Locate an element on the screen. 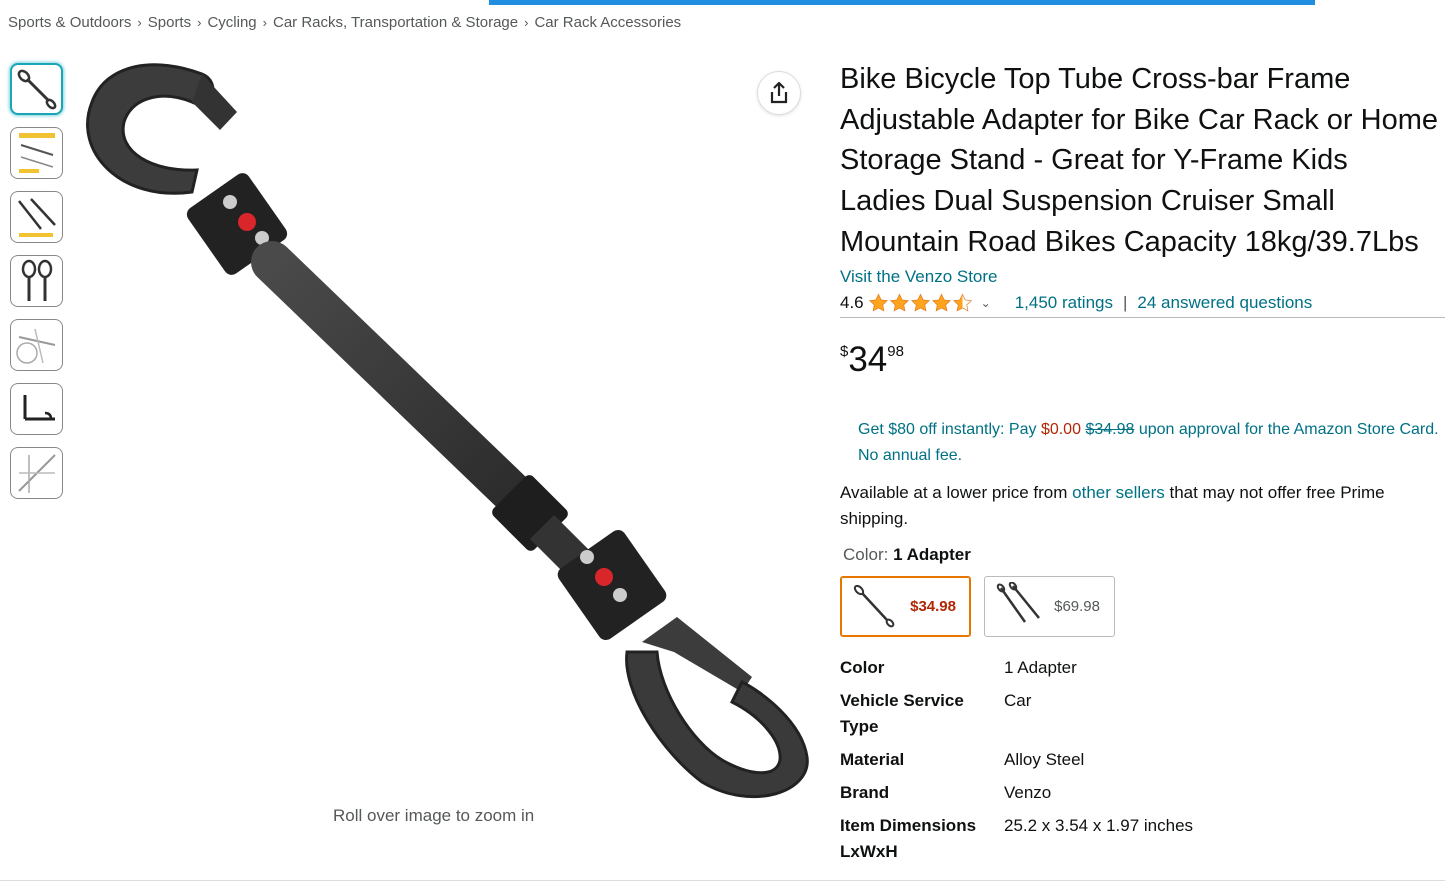 The width and height of the screenshot is (1445, 885). spec-value: 25.2 x 3.54 x 1.97 inches is located at coordinates (1099, 825).